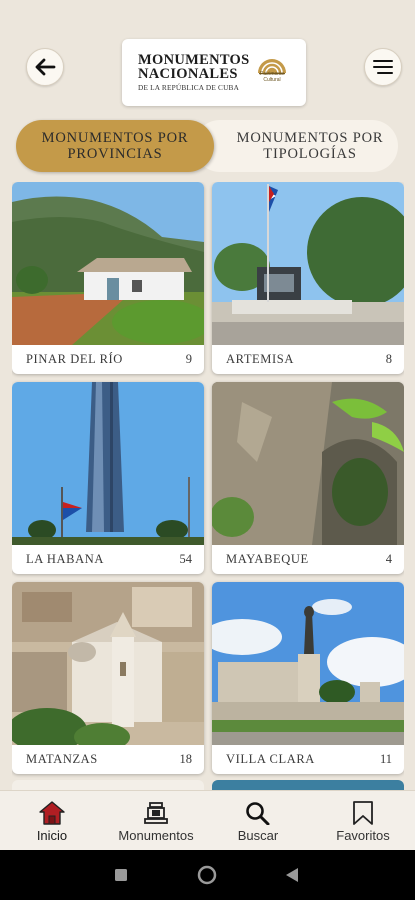  Describe the element at coordinates (52, 835) in the screenshot. I see `nav-label-inicio: Inicio` at that location.